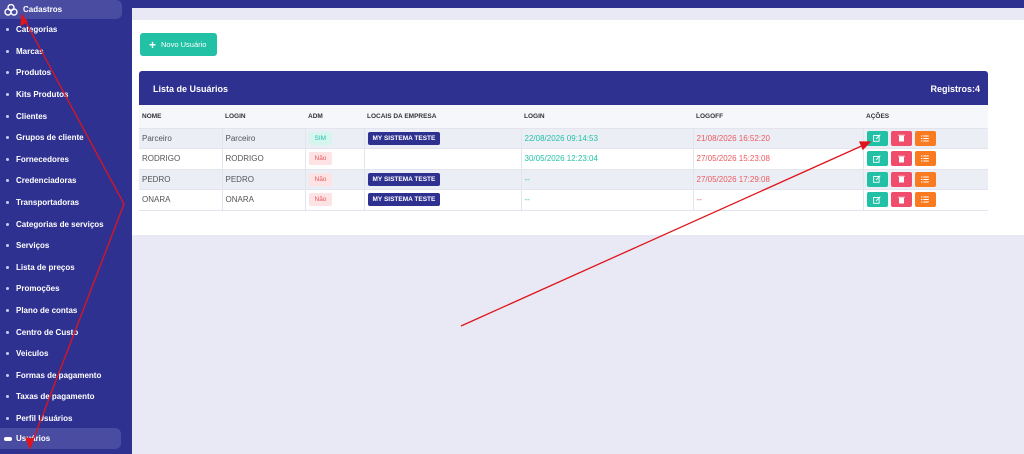  I want to click on cell-nome: RODRIGO, so click(181, 159).